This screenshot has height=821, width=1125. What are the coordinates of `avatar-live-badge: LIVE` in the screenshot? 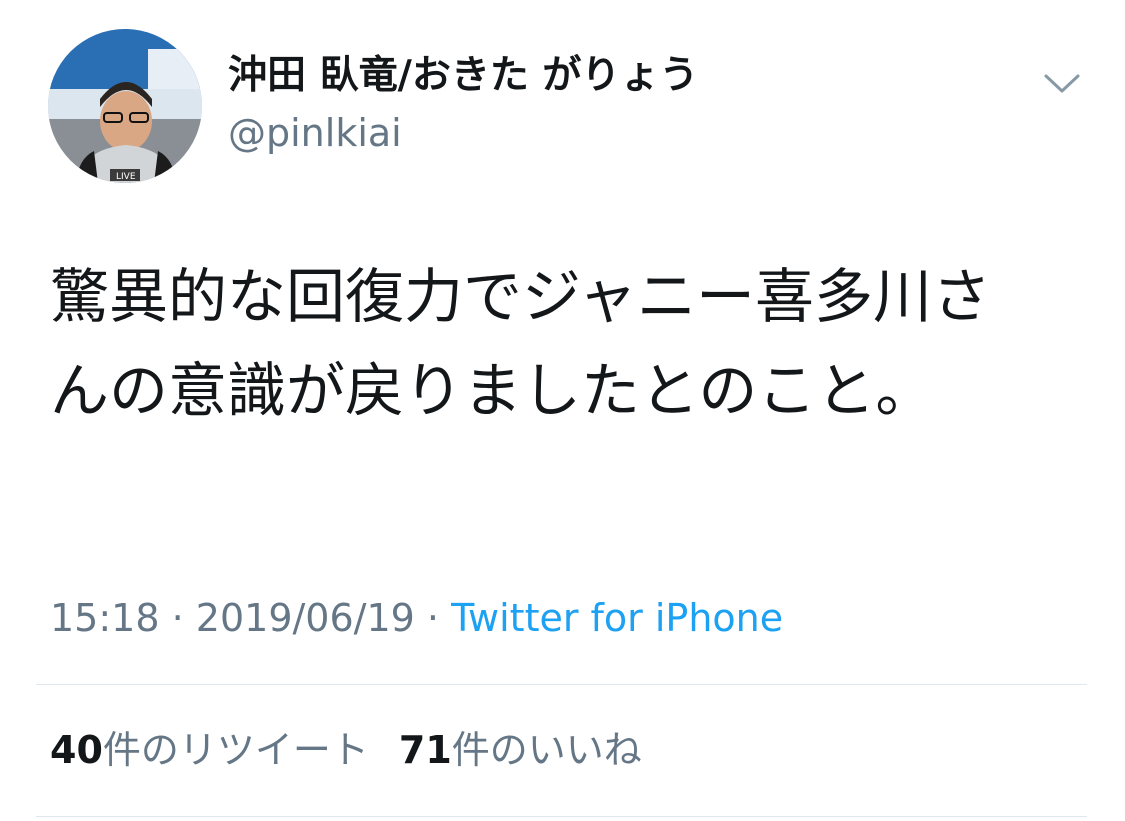 It's located at (126, 177).